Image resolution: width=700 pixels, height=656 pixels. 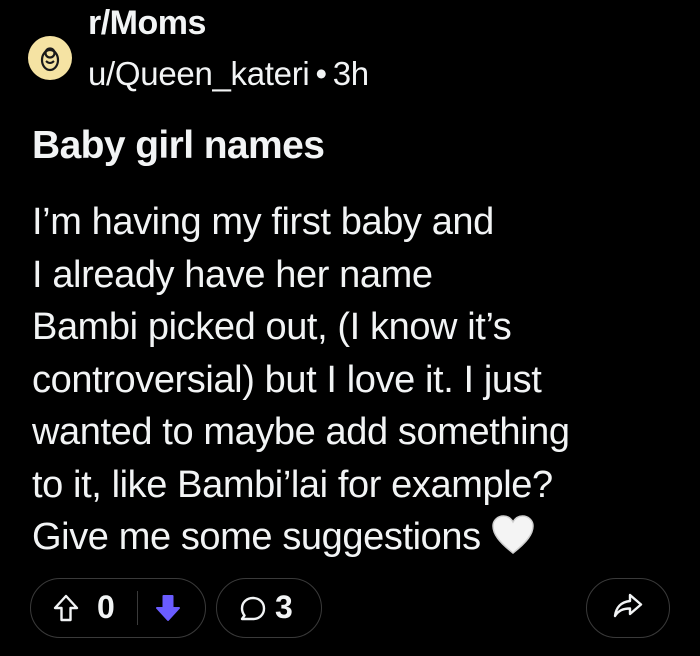 What do you see at coordinates (106, 607) in the screenshot?
I see `vote-count: 0` at bounding box center [106, 607].